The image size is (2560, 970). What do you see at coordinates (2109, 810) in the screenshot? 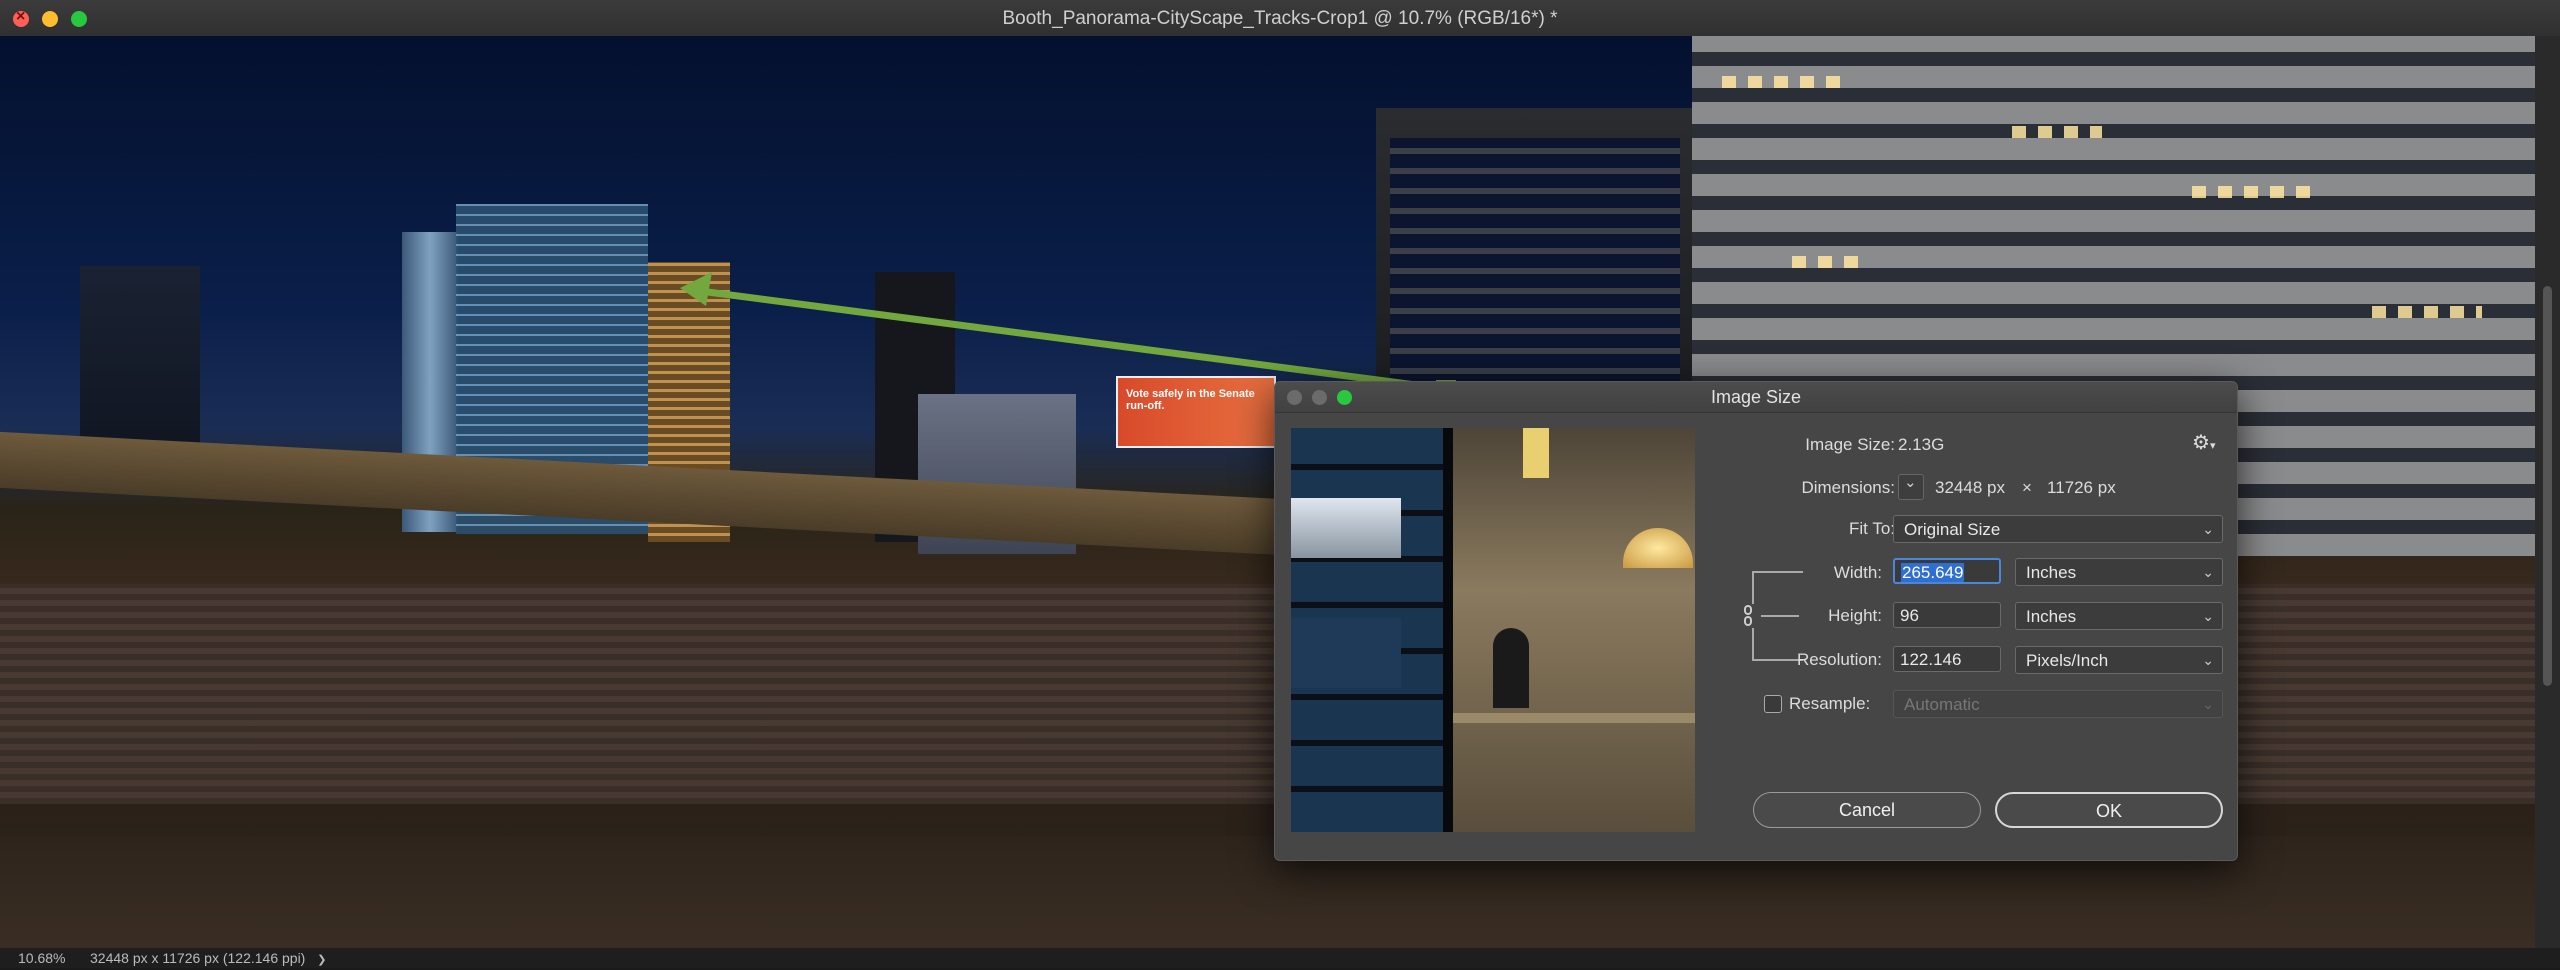
I see `ok-button: OK` at bounding box center [2109, 810].